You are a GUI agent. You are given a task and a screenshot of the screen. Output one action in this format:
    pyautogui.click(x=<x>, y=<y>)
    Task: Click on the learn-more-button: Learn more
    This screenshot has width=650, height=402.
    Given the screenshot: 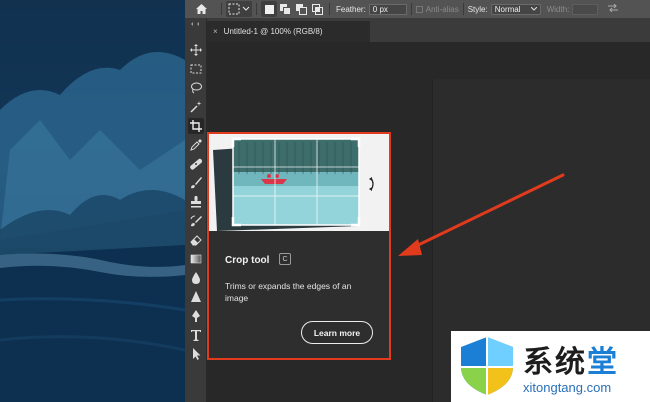 What is the action you would take?
    pyautogui.click(x=337, y=332)
    